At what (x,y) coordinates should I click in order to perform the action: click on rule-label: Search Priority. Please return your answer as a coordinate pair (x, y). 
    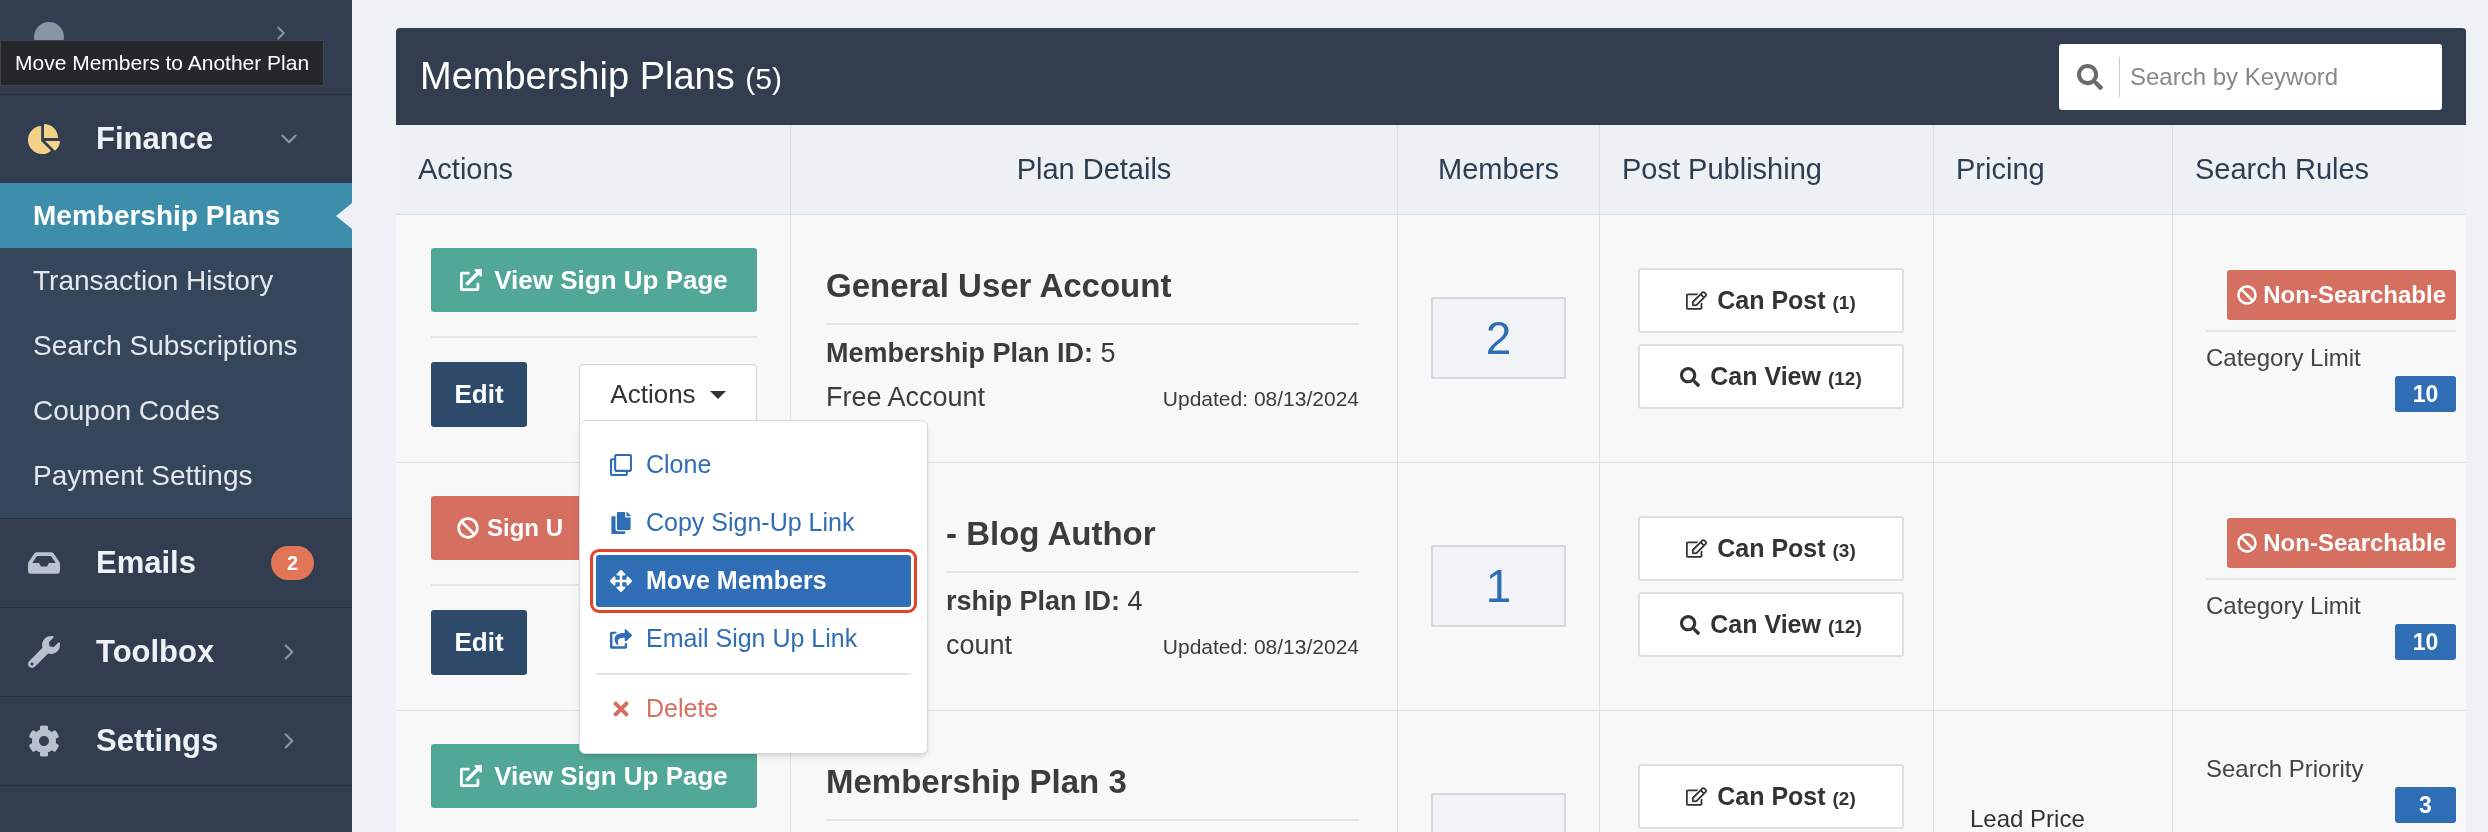
    Looking at the image, I should click on (2285, 769).